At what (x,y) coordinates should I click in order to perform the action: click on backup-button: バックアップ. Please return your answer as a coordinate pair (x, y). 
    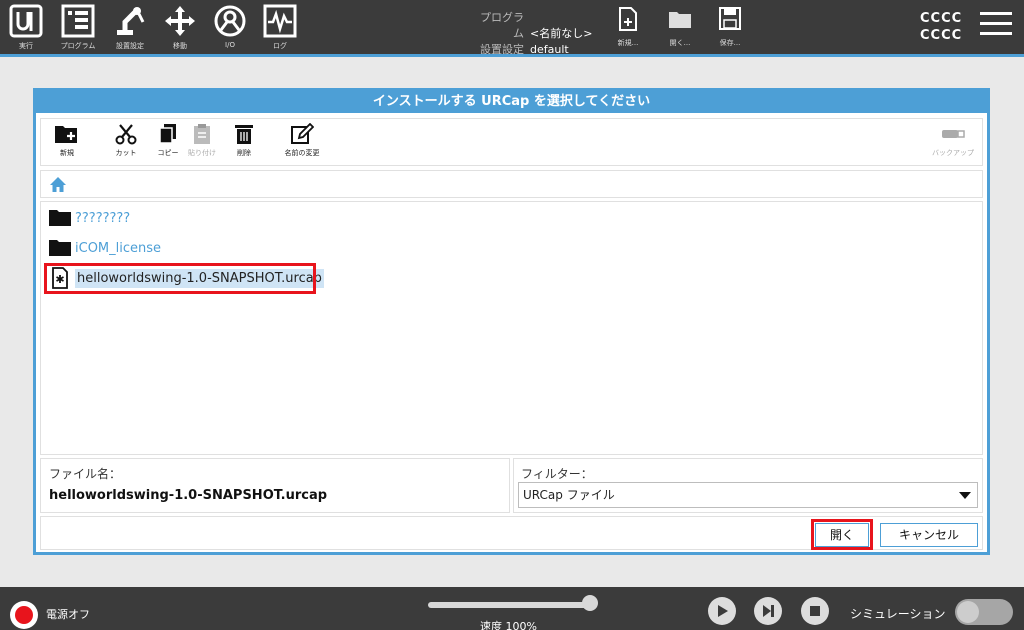
    Looking at the image, I should click on (953, 140).